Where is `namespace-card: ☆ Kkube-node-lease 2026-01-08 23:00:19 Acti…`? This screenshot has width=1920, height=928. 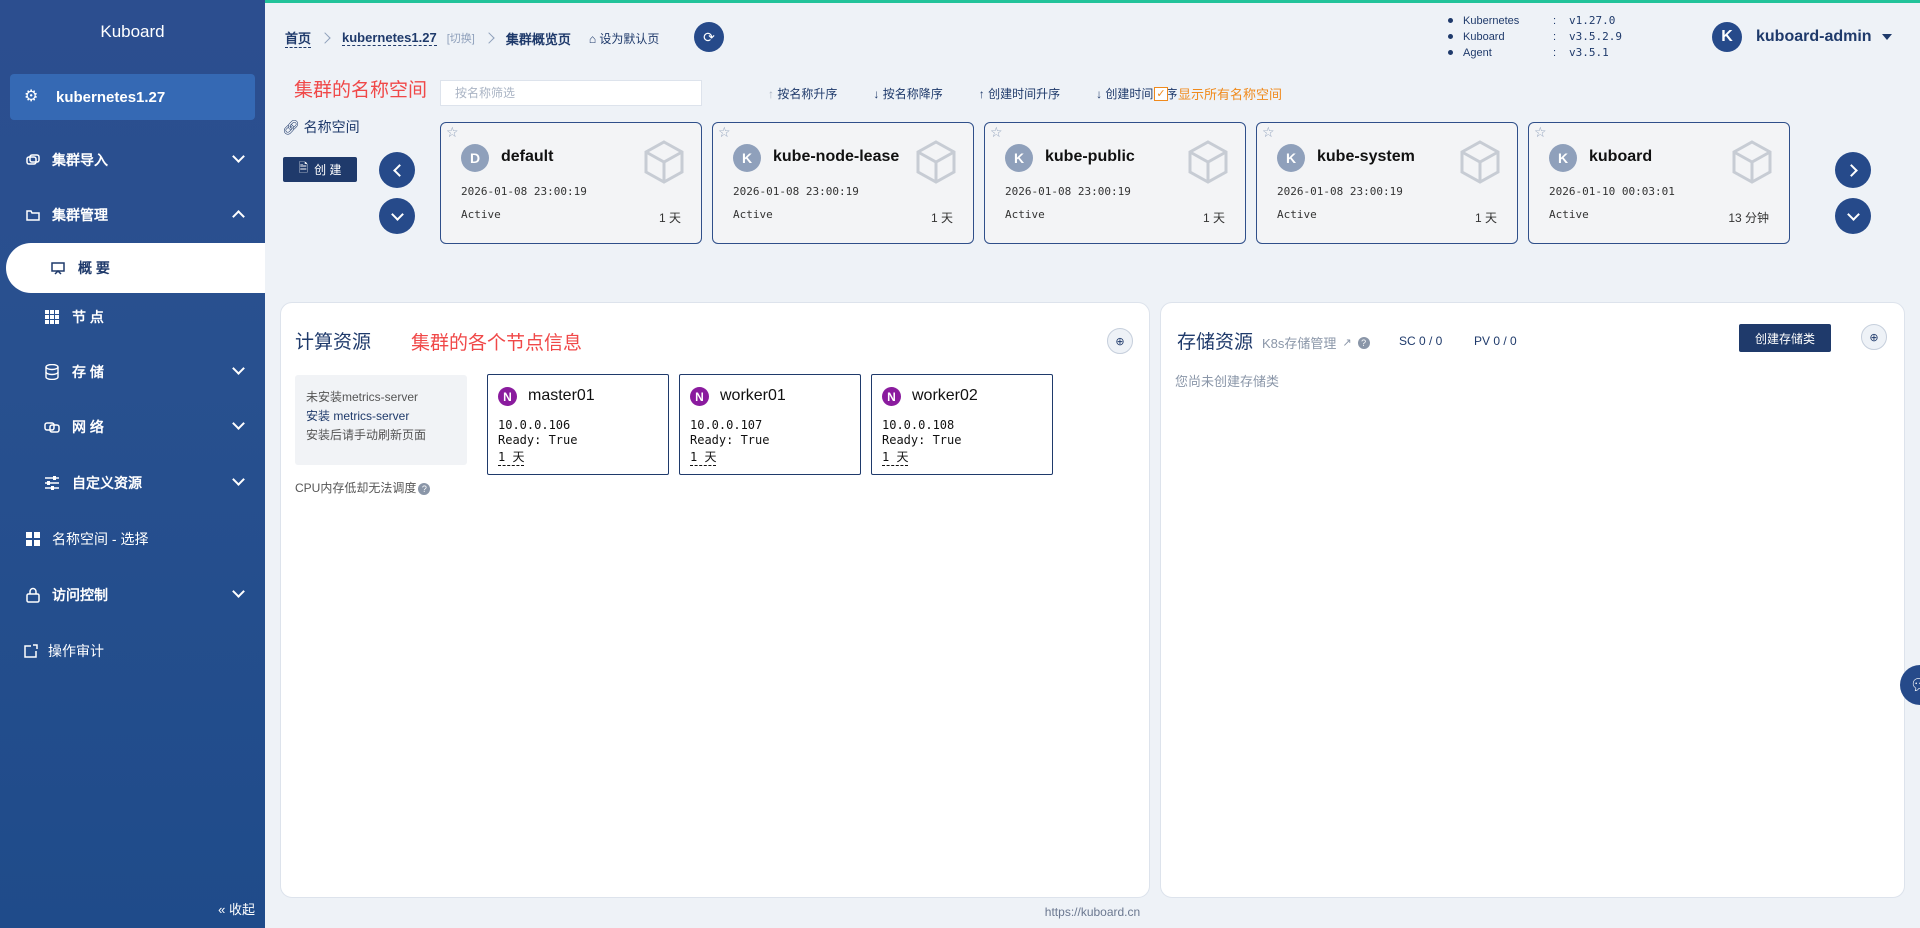 namespace-card: ☆ Kkube-node-lease 2026-01-08 23:00:19 Acti… is located at coordinates (843, 183).